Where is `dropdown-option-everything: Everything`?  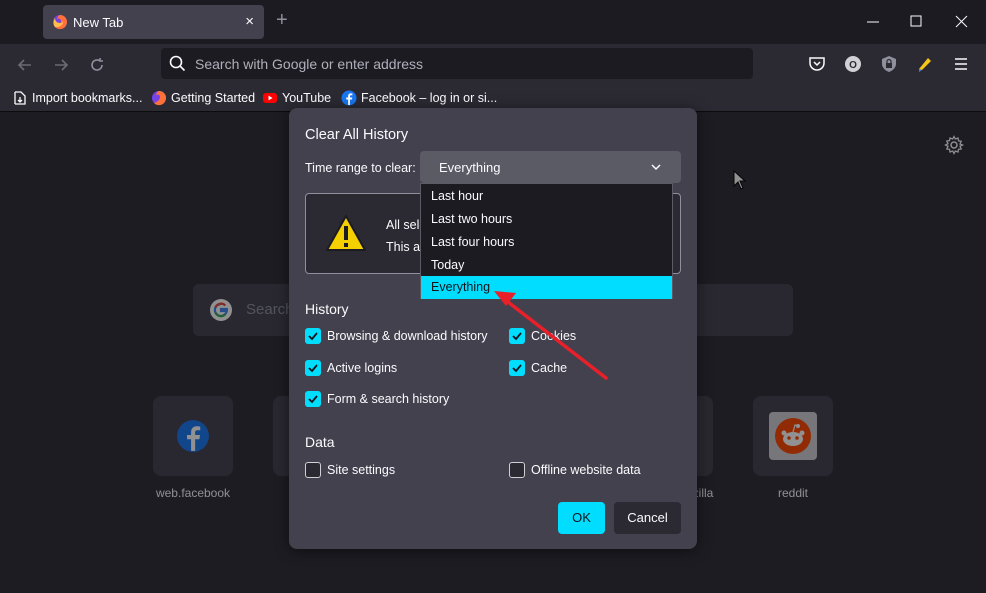 dropdown-option-everything: Everything is located at coordinates (546, 287).